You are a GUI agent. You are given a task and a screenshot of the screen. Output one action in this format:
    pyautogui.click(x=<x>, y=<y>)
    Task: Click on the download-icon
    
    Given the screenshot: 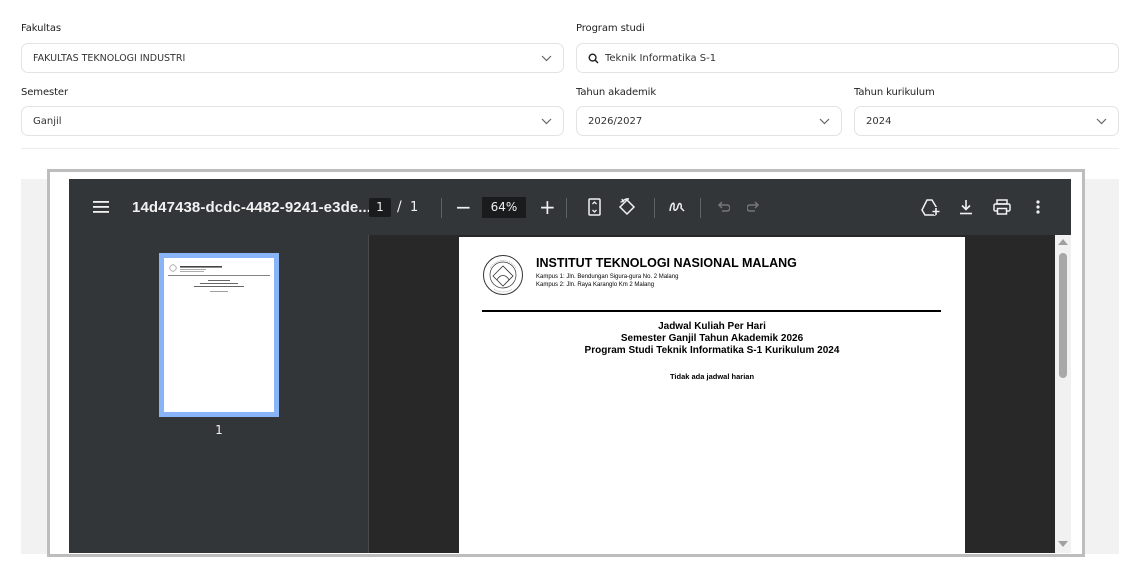 What is the action you would take?
    pyautogui.click(x=966, y=207)
    